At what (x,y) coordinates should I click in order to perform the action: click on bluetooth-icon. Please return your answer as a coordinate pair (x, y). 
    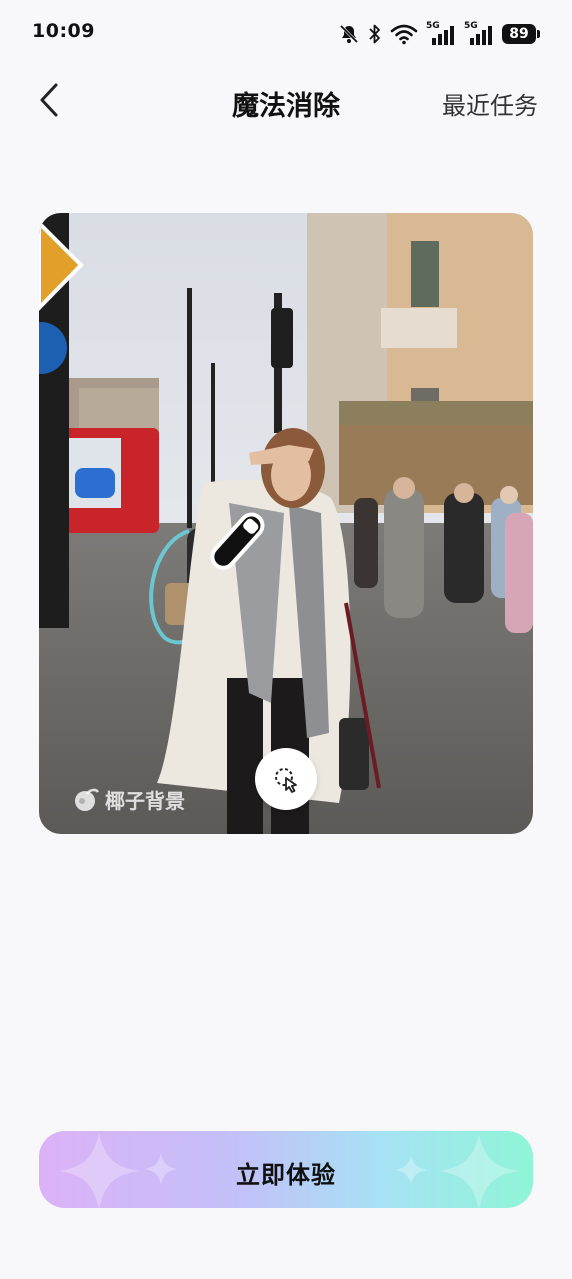
    Looking at the image, I should click on (374, 34).